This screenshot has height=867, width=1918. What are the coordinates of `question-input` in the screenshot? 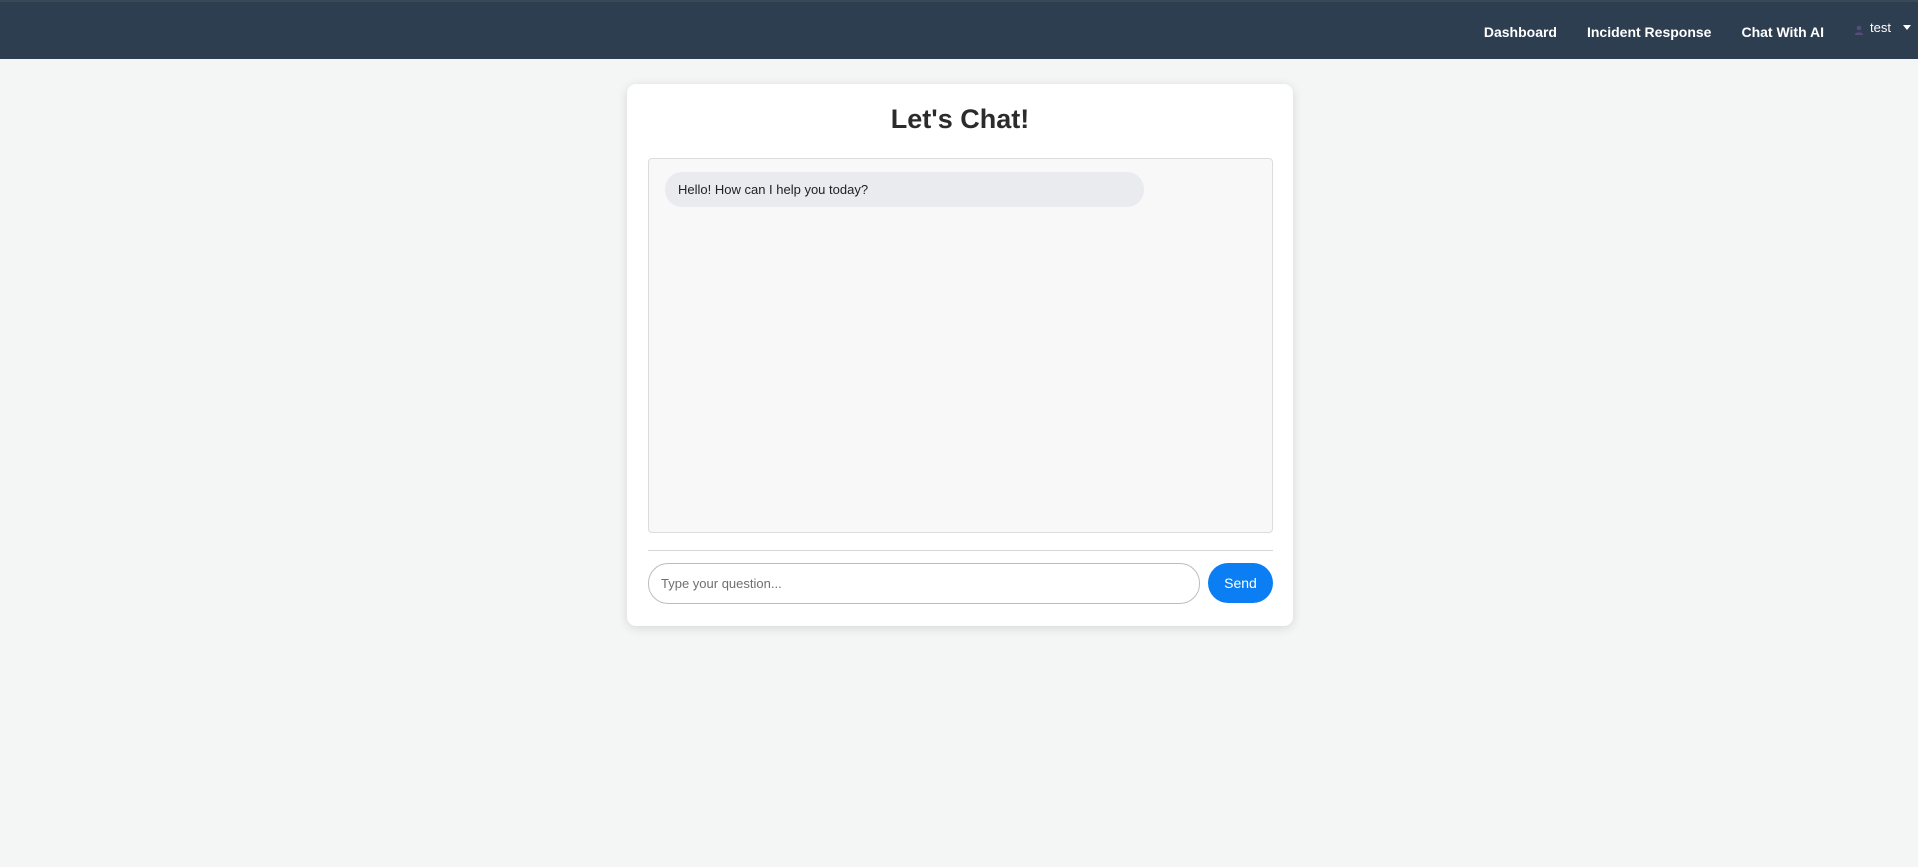 It's located at (924, 583).